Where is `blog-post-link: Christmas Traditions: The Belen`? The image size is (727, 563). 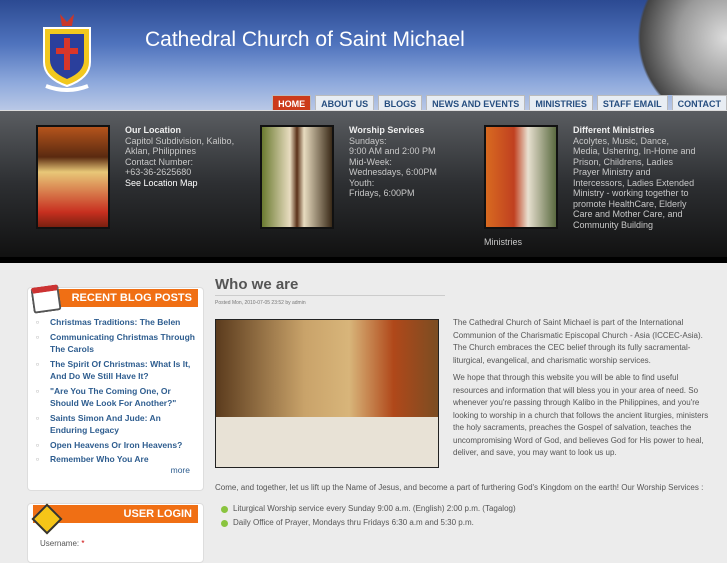 blog-post-link: Christmas Traditions: The Belen is located at coordinates (117, 322).